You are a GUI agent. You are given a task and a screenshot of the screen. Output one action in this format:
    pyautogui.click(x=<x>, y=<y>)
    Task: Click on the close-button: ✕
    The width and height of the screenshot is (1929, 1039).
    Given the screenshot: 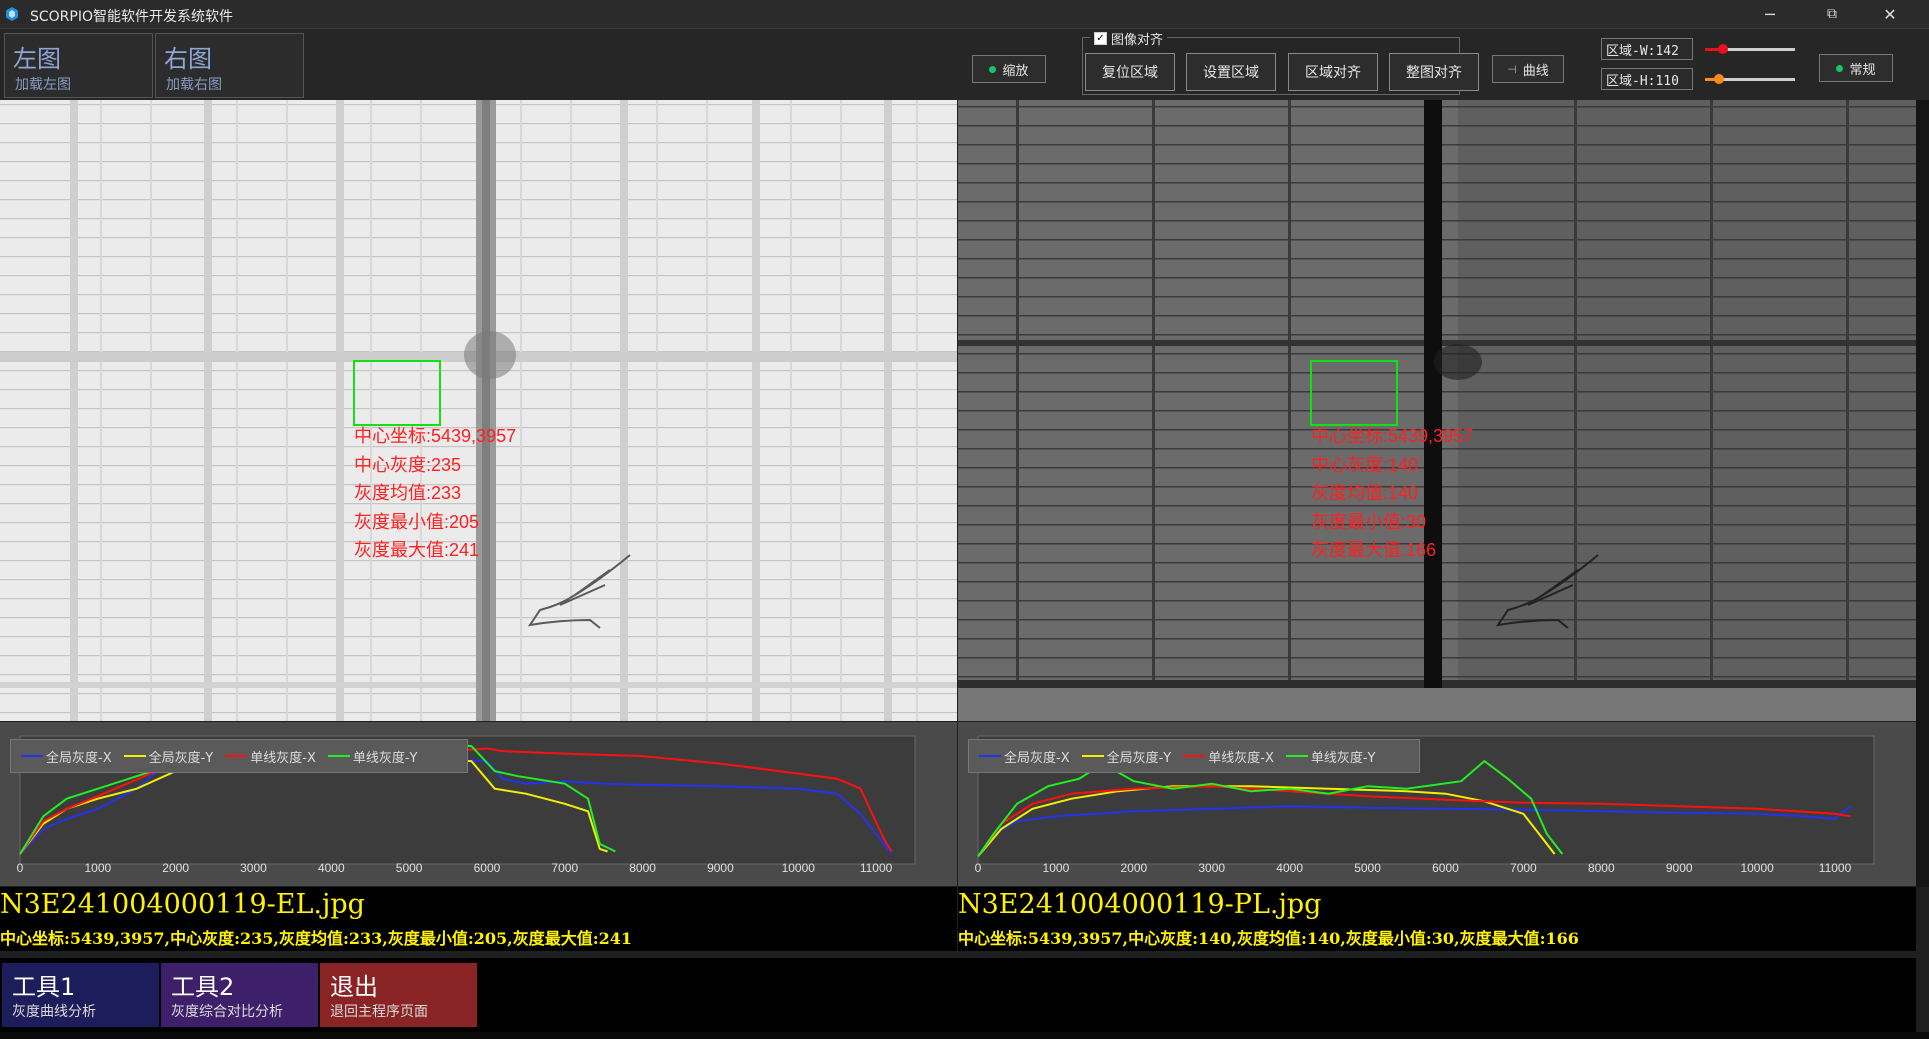 What is the action you would take?
    pyautogui.click(x=1890, y=14)
    